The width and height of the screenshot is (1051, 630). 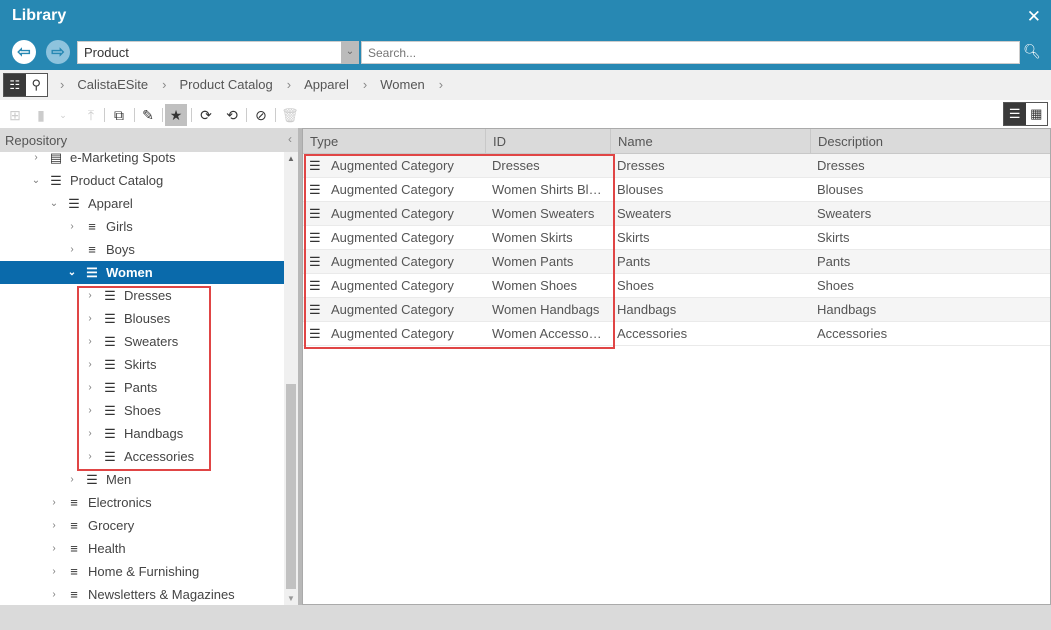 I want to click on back-button: ⇦, so click(x=24, y=52).